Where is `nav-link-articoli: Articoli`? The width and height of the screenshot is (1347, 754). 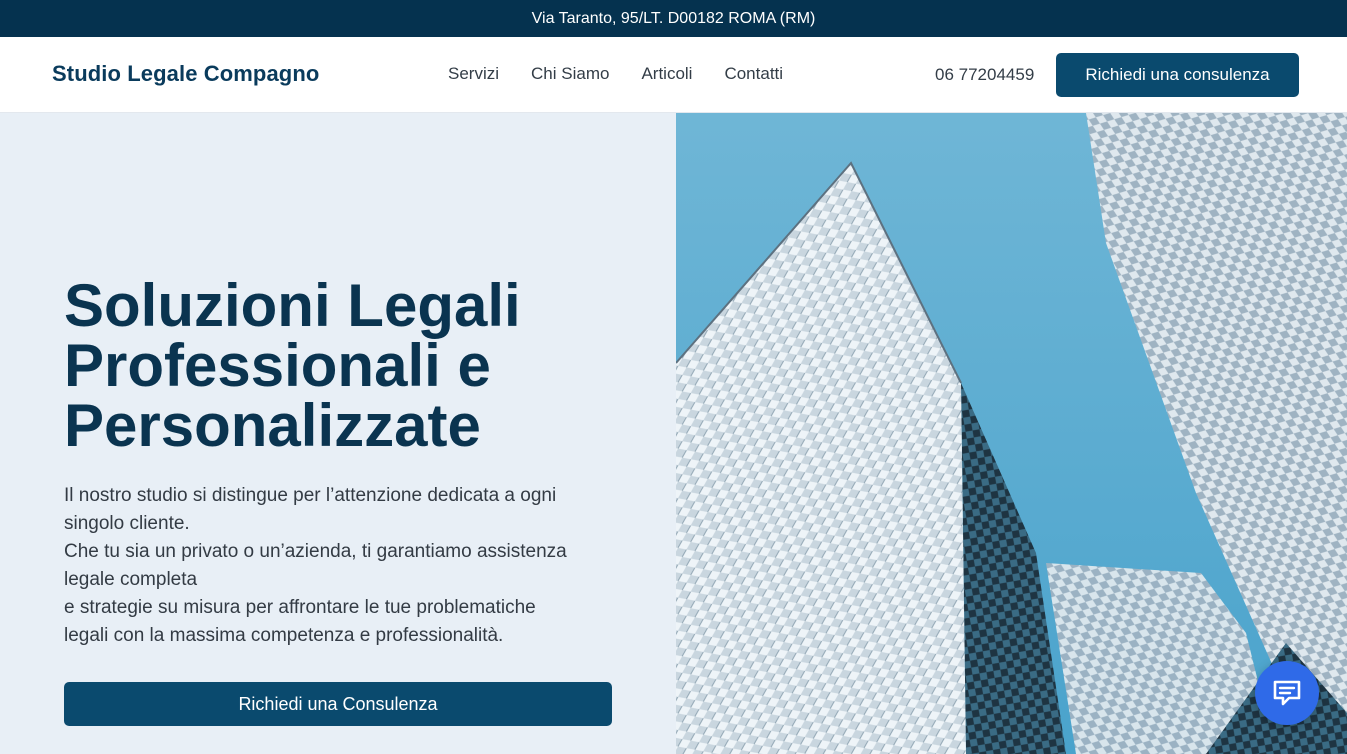 nav-link-articoli: Articoli is located at coordinates (666, 74).